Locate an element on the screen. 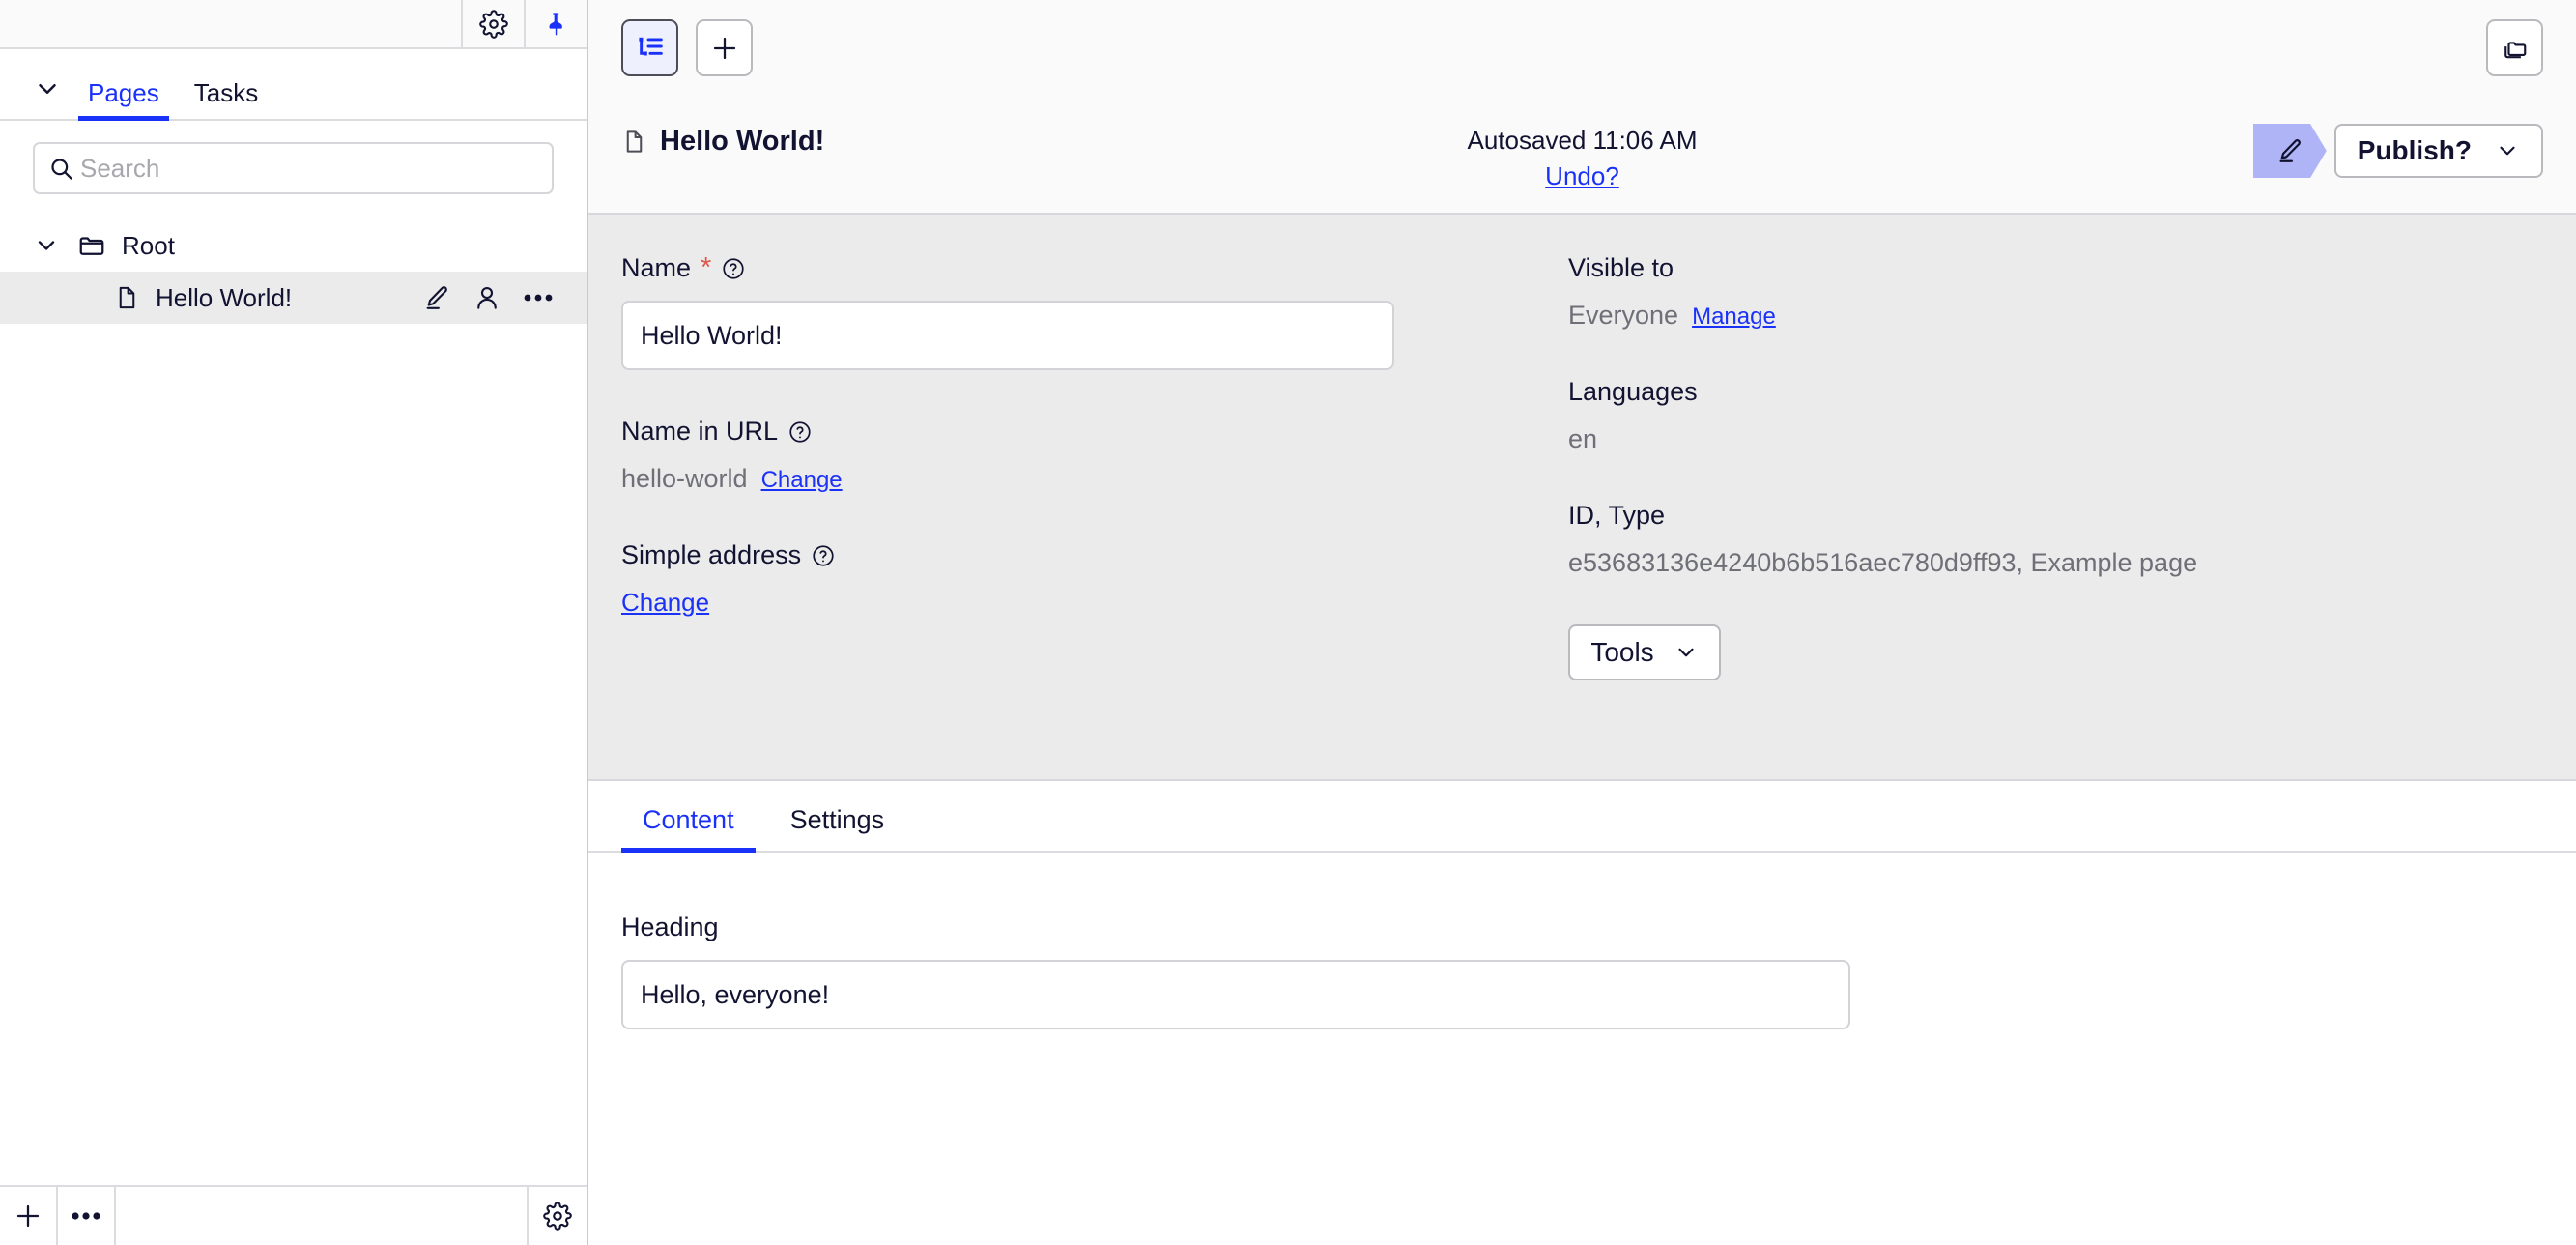 Image resolution: width=2576 pixels, height=1245 pixels. field-name: Name * is located at coordinates (1095, 311).